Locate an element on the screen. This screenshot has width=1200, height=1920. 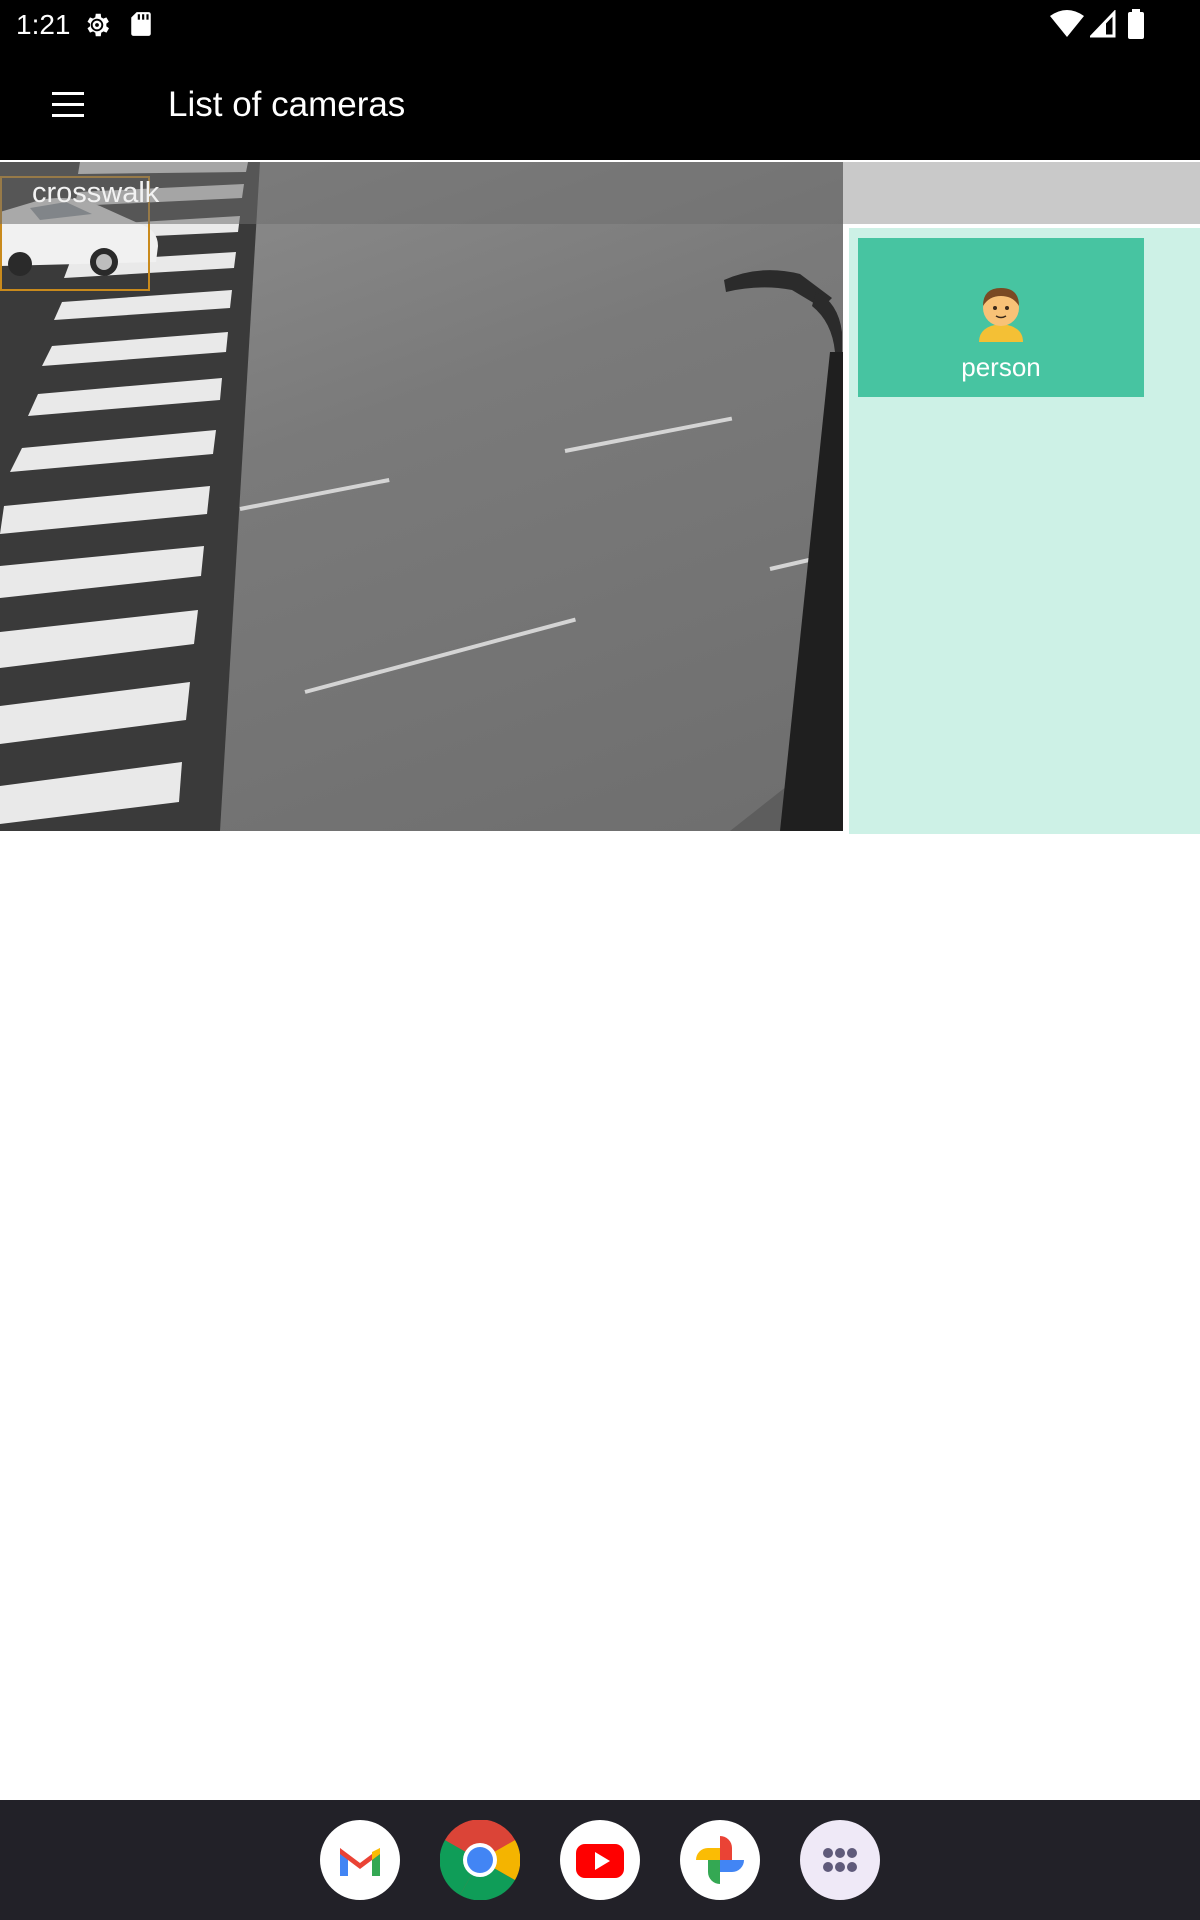
gmail-icon is located at coordinates (360, 1860).